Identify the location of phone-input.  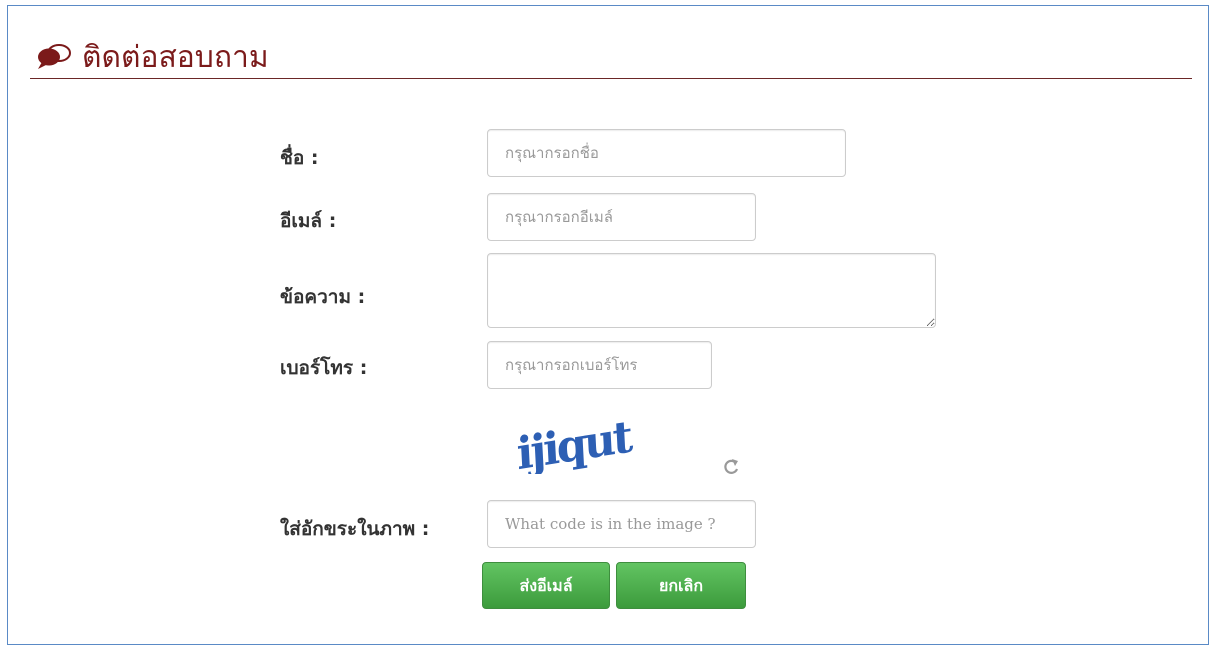
(599, 365).